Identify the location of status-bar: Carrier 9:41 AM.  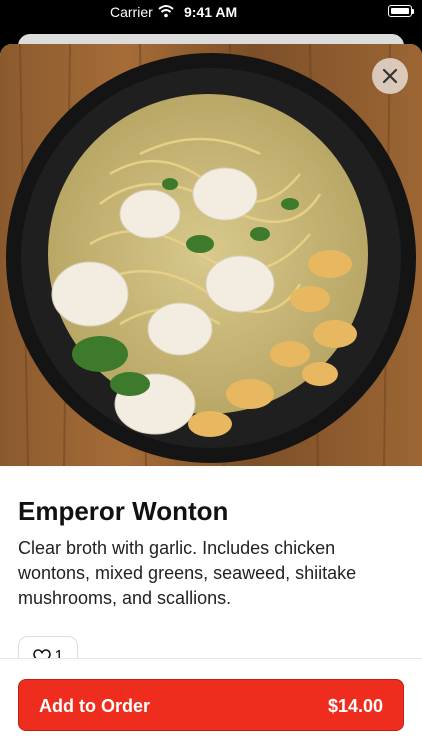
(211, 12).